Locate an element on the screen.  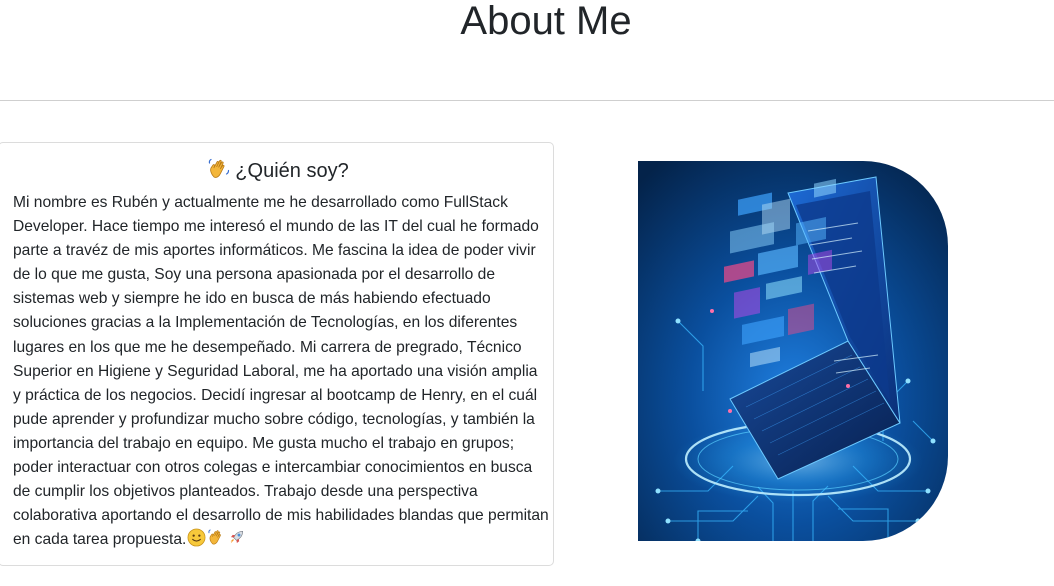
header-divider is located at coordinates (527, 100).